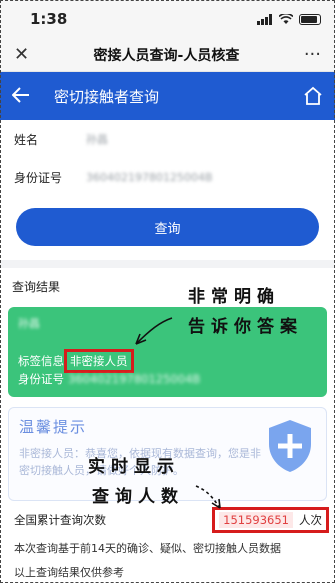  I want to click on tag-label: 标签信息, so click(41, 361).